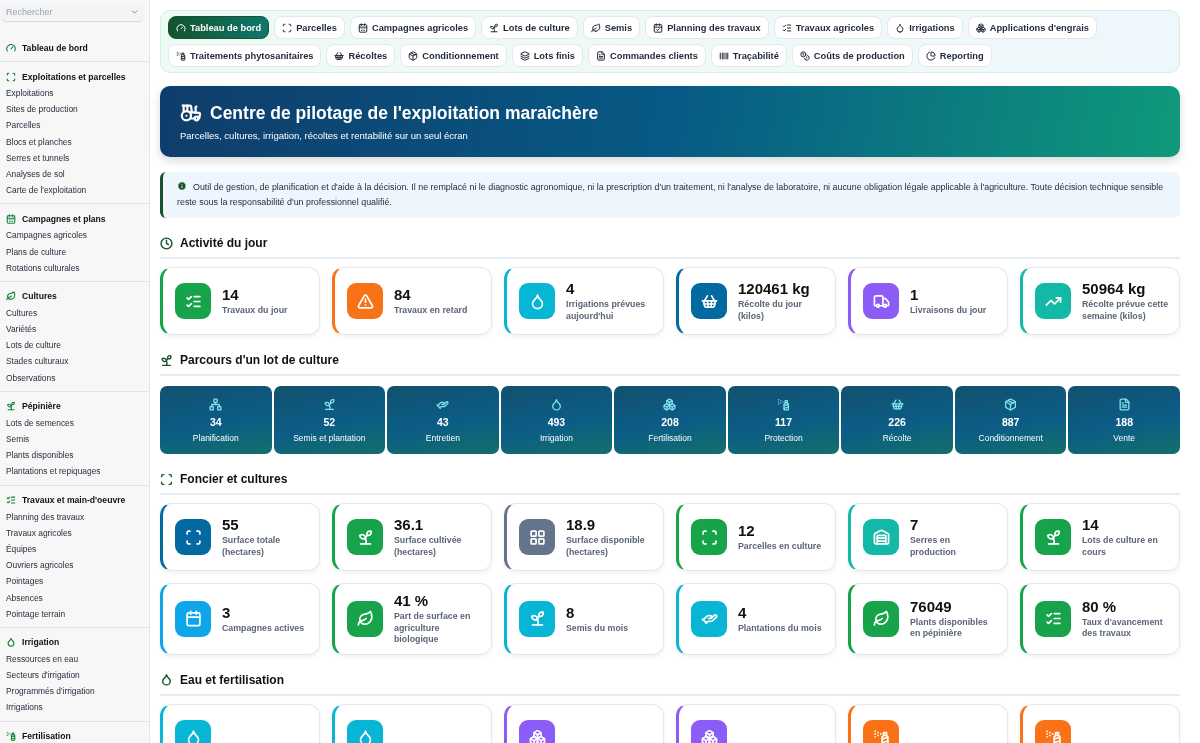 The height and width of the screenshot is (743, 1200). I want to click on sidebar-item: Exploitations, so click(74, 93).